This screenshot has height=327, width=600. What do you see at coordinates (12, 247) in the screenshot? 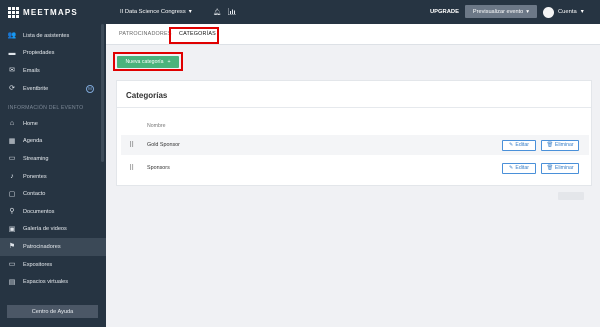
I see `flag-icon: ⚑` at bounding box center [12, 247].